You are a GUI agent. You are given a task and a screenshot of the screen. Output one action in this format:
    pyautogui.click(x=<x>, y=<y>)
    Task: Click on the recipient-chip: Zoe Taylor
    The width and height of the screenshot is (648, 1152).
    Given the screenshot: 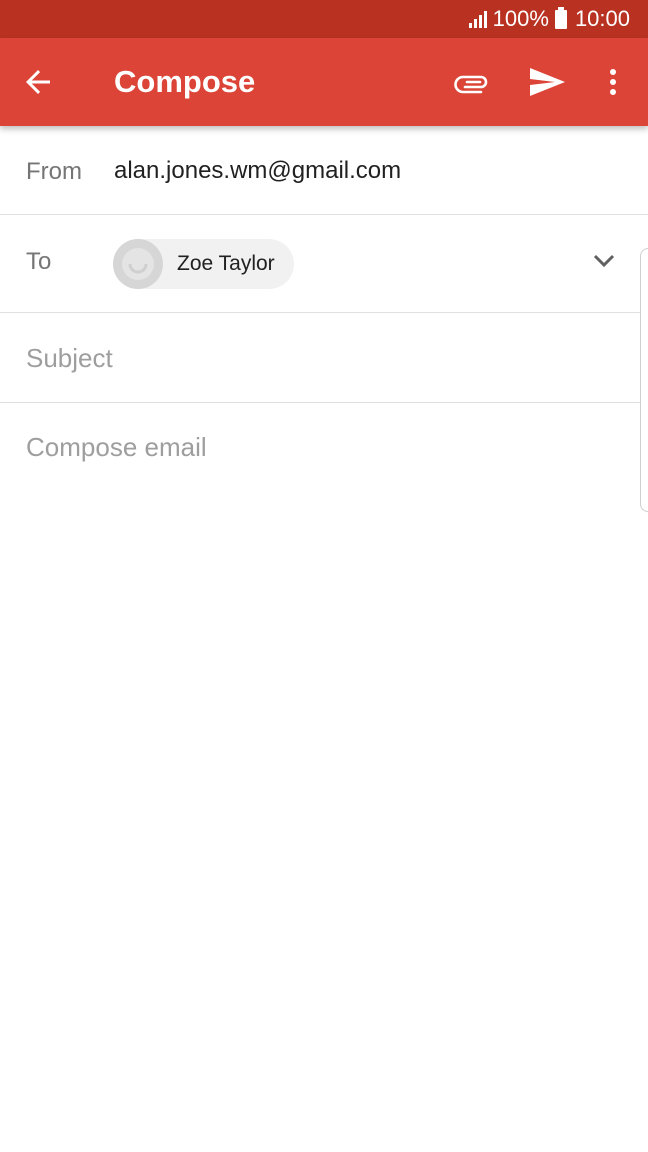 What is the action you would take?
    pyautogui.click(x=203, y=264)
    